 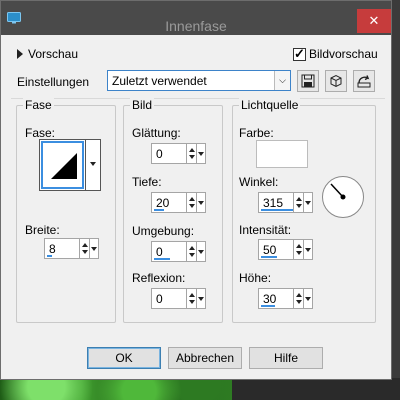 What do you see at coordinates (299, 54) in the screenshot?
I see `bildvorschau-checkbox` at bounding box center [299, 54].